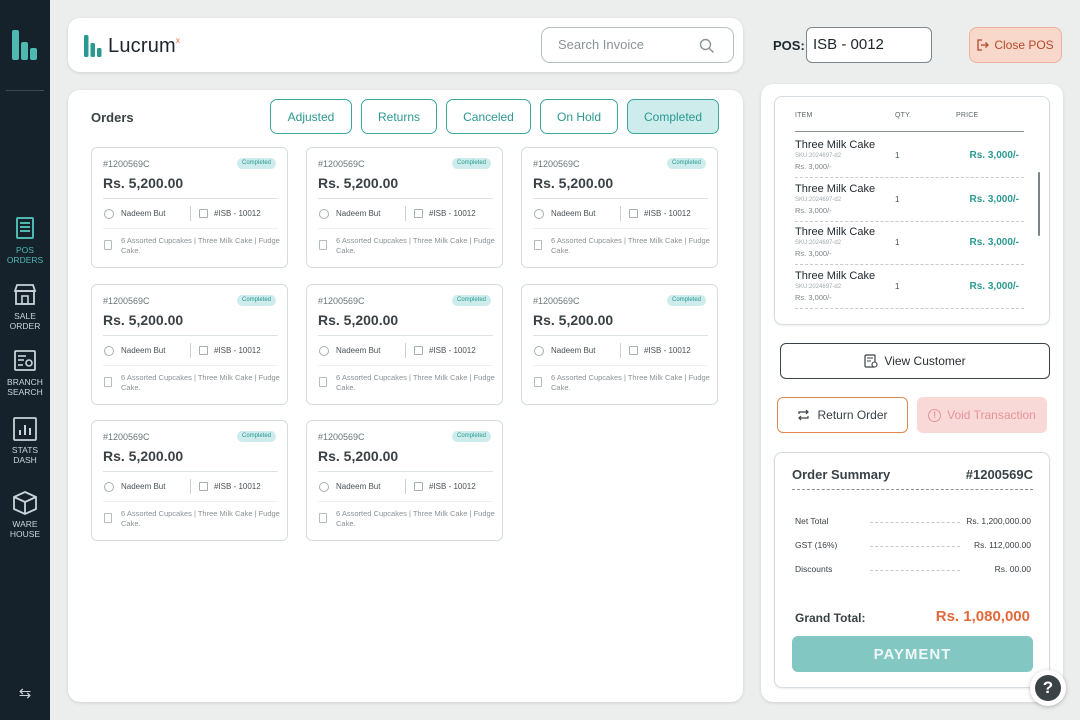 This screenshot has width=1080, height=720. What do you see at coordinates (1048, 688) in the screenshot?
I see `help-button: ?` at bounding box center [1048, 688].